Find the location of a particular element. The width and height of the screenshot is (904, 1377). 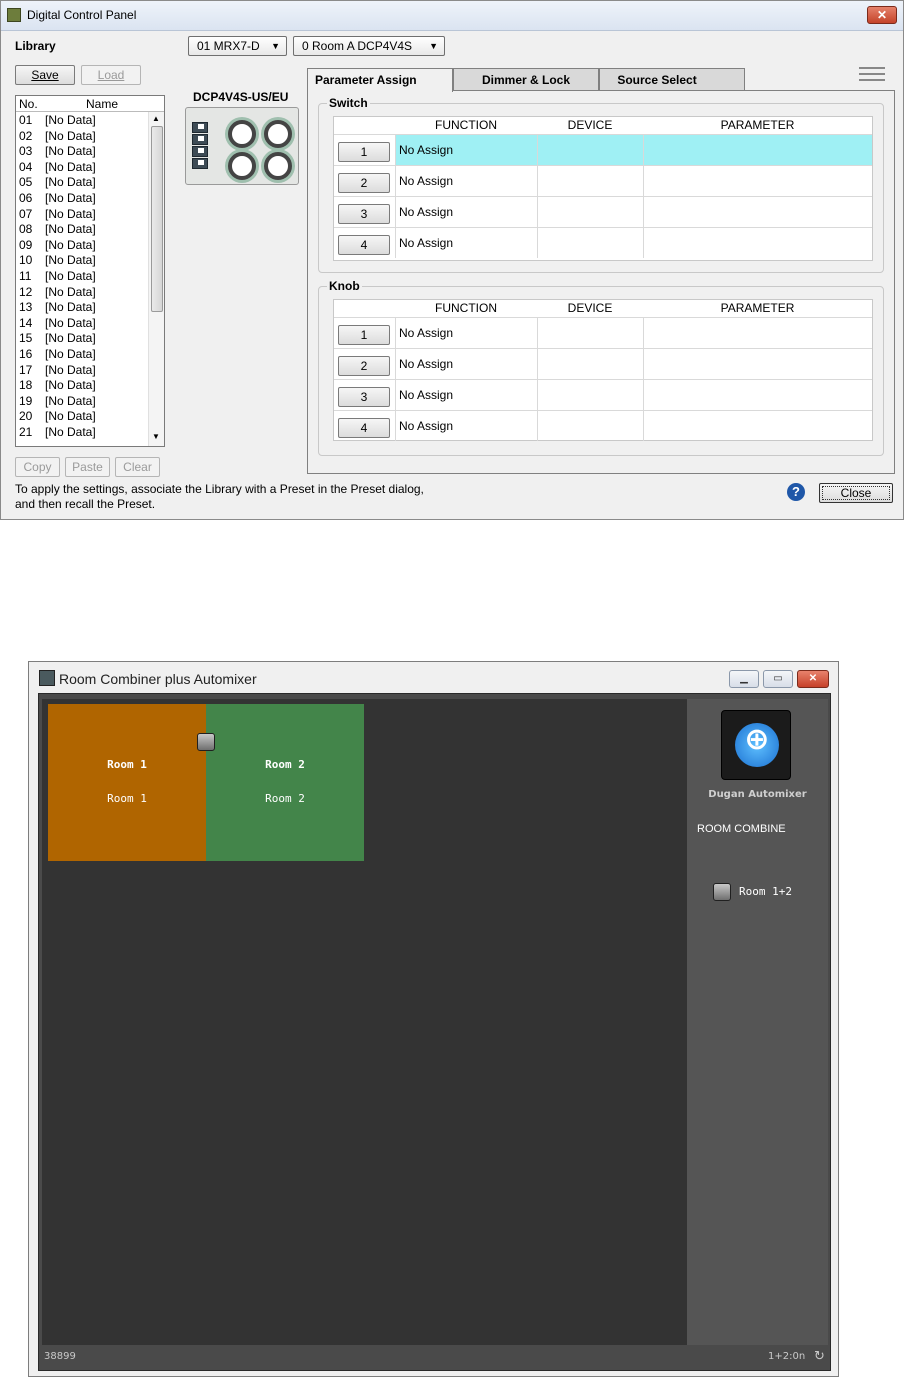

room-combine-toggle is located at coordinates (722, 892).